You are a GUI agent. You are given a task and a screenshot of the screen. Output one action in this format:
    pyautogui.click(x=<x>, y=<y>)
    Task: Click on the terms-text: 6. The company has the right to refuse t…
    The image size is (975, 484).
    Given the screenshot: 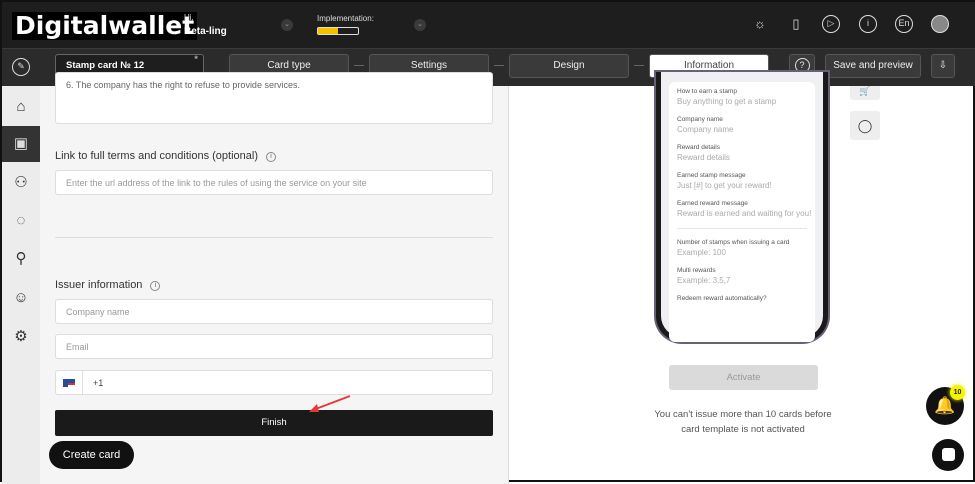 What is the action you would take?
    pyautogui.click(x=183, y=85)
    